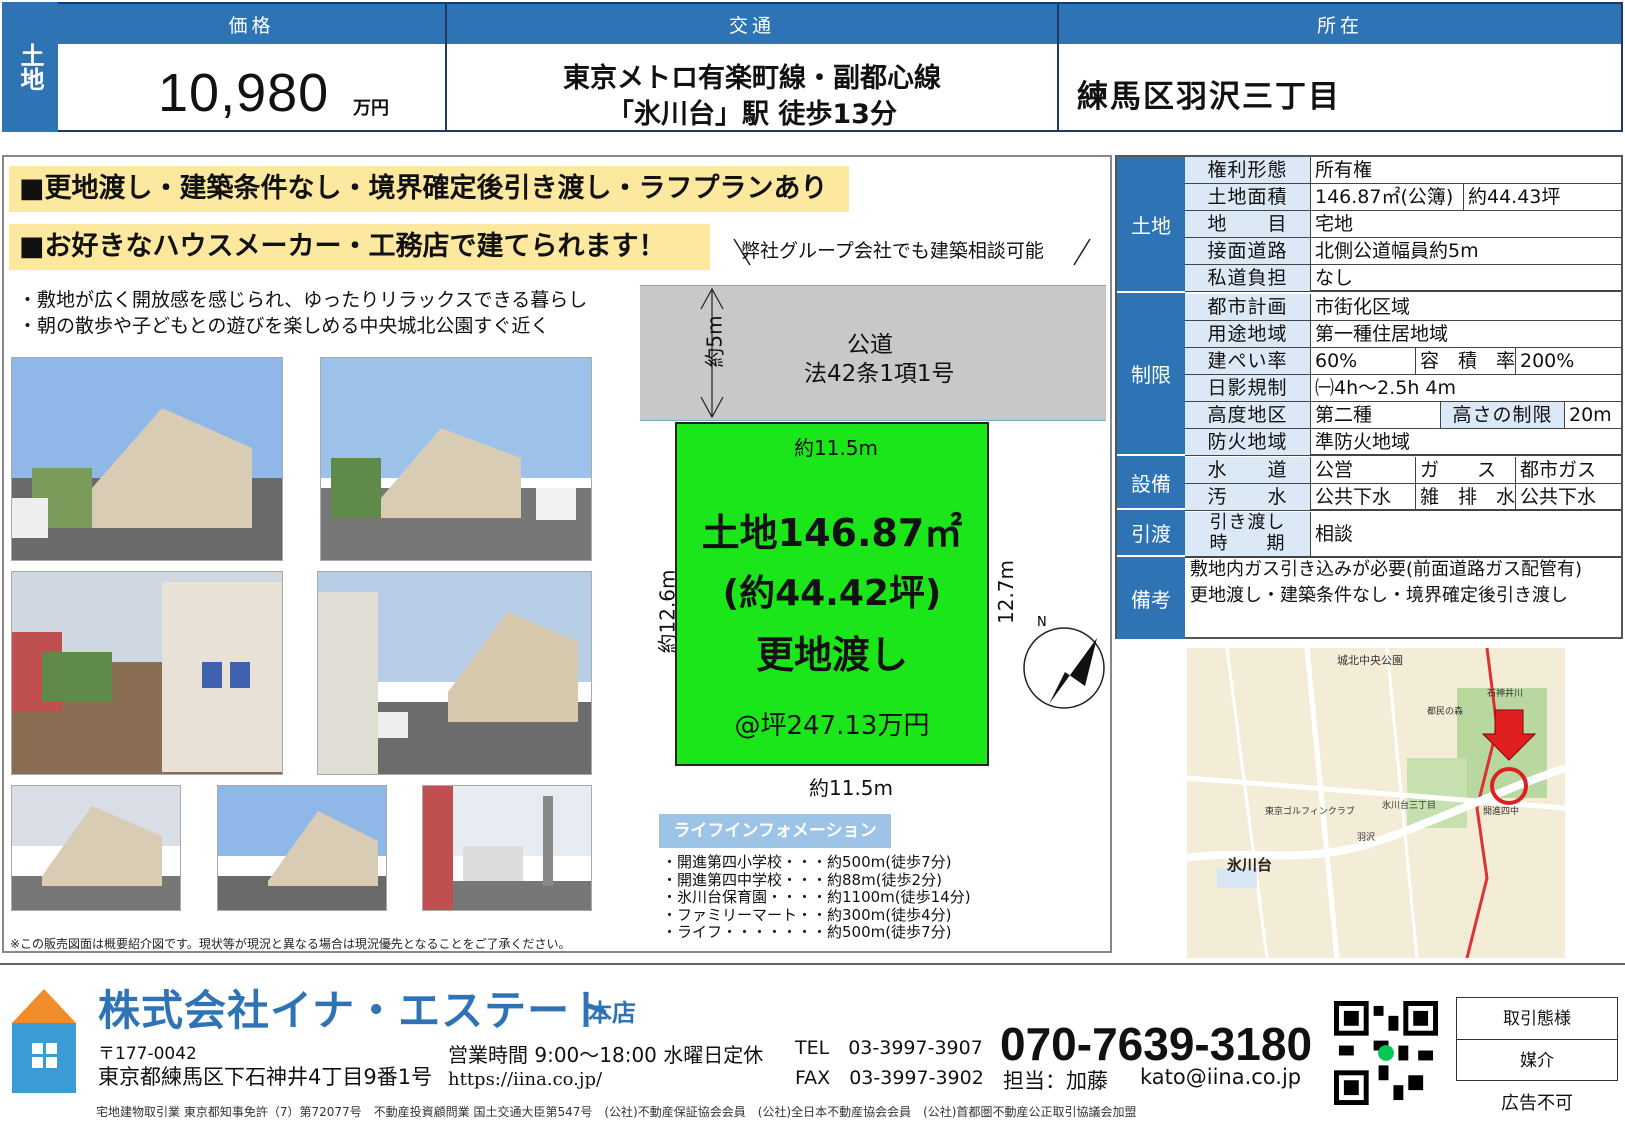  Describe the element at coordinates (1248, 534) in the screenshot. I see `spec-label: 引き渡し 時 期` at that location.